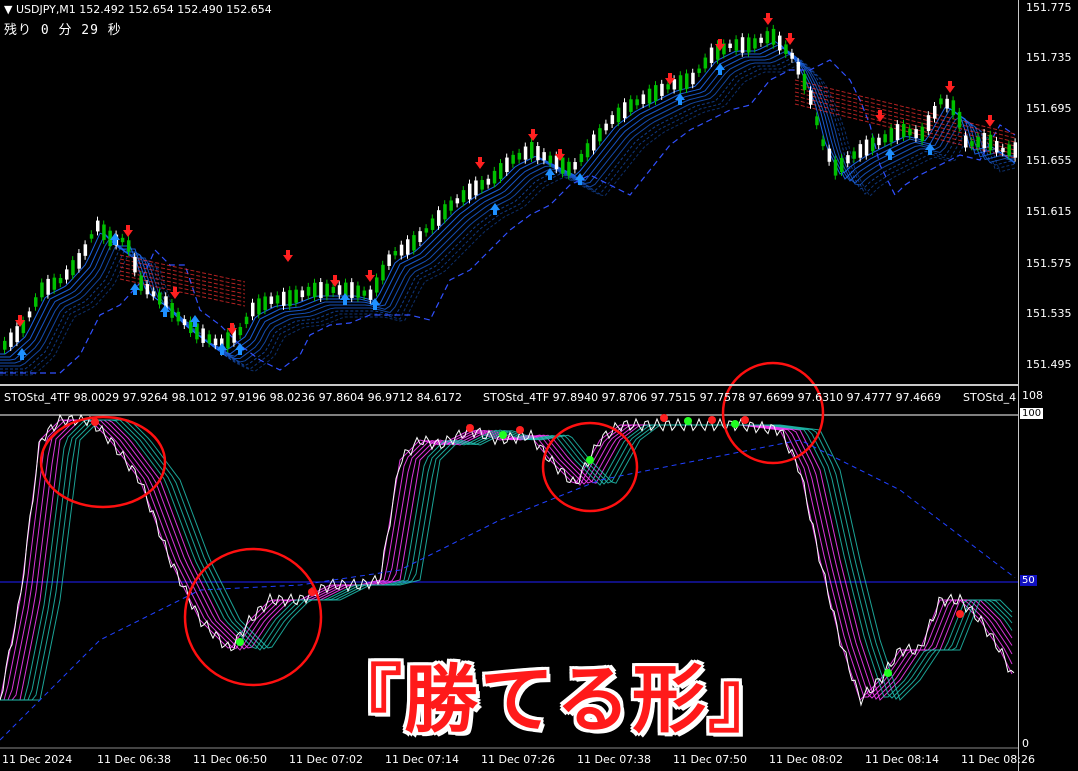 The height and width of the screenshot is (771, 1078). Describe the element at coordinates (1049, 211) in the screenshot. I see `price-label: 151.615` at that location.